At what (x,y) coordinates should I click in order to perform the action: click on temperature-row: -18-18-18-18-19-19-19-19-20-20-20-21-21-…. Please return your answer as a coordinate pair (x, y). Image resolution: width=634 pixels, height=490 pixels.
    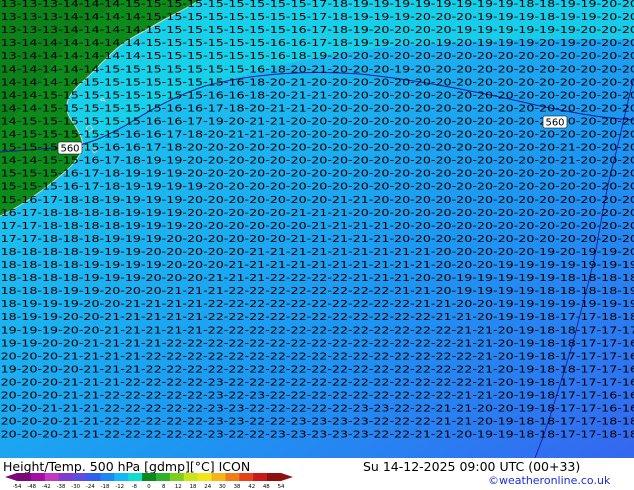
    Looking at the image, I should click on (317, 265).